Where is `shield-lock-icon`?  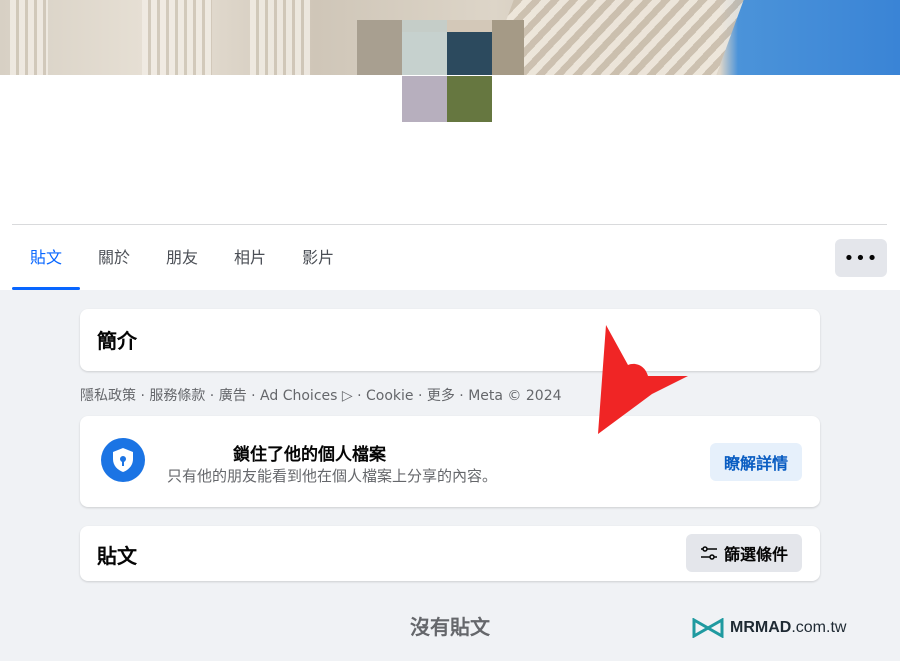
shield-lock-icon is located at coordinates (123, 460).